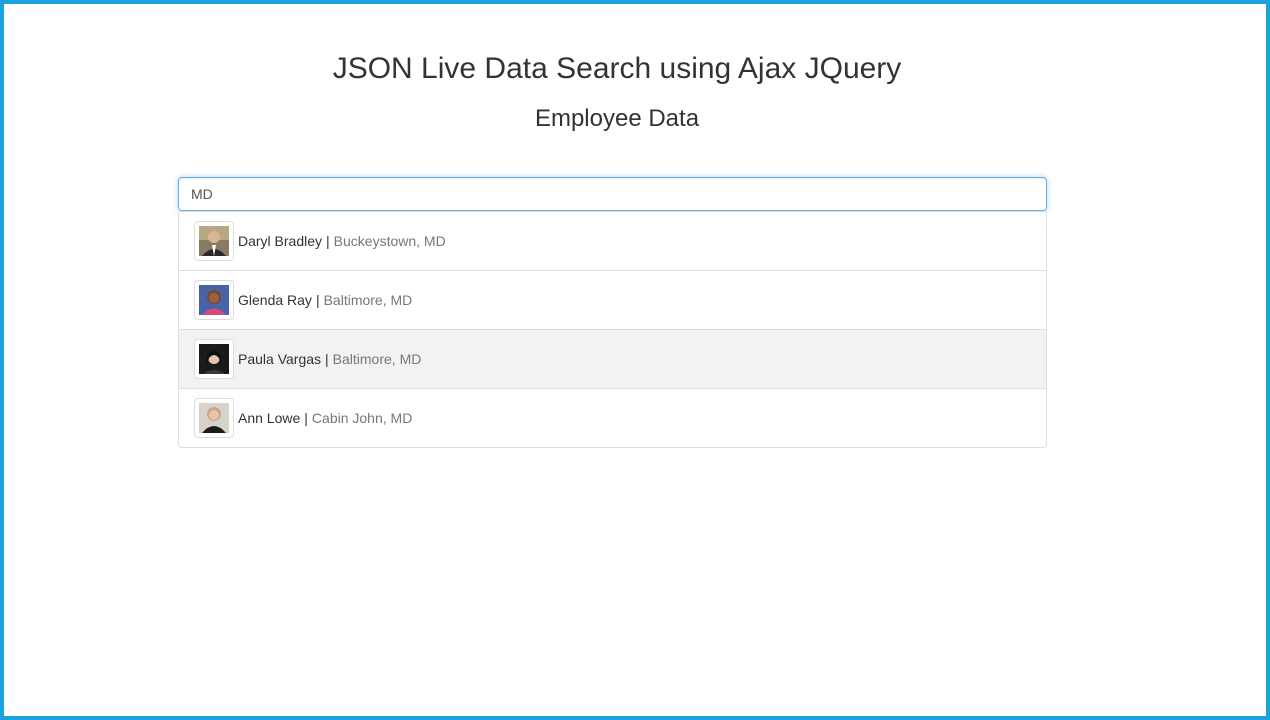 Image resolution: width=1270 pixels, height=720 pixels. What do you see at coordinates (612, 241) in the screenshot?
I see `result-item-daryl-bradley: Daryl Bradley | Buckeystown, MD` at bounding box center [612, 241].